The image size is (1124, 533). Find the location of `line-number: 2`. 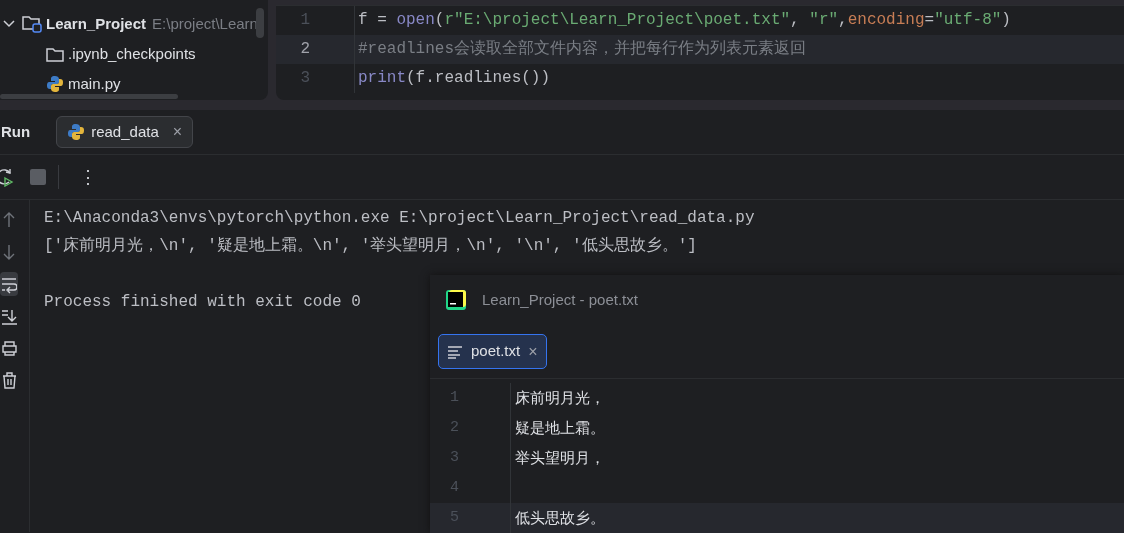

line-number: 2 is located at coordinates (305, 49).